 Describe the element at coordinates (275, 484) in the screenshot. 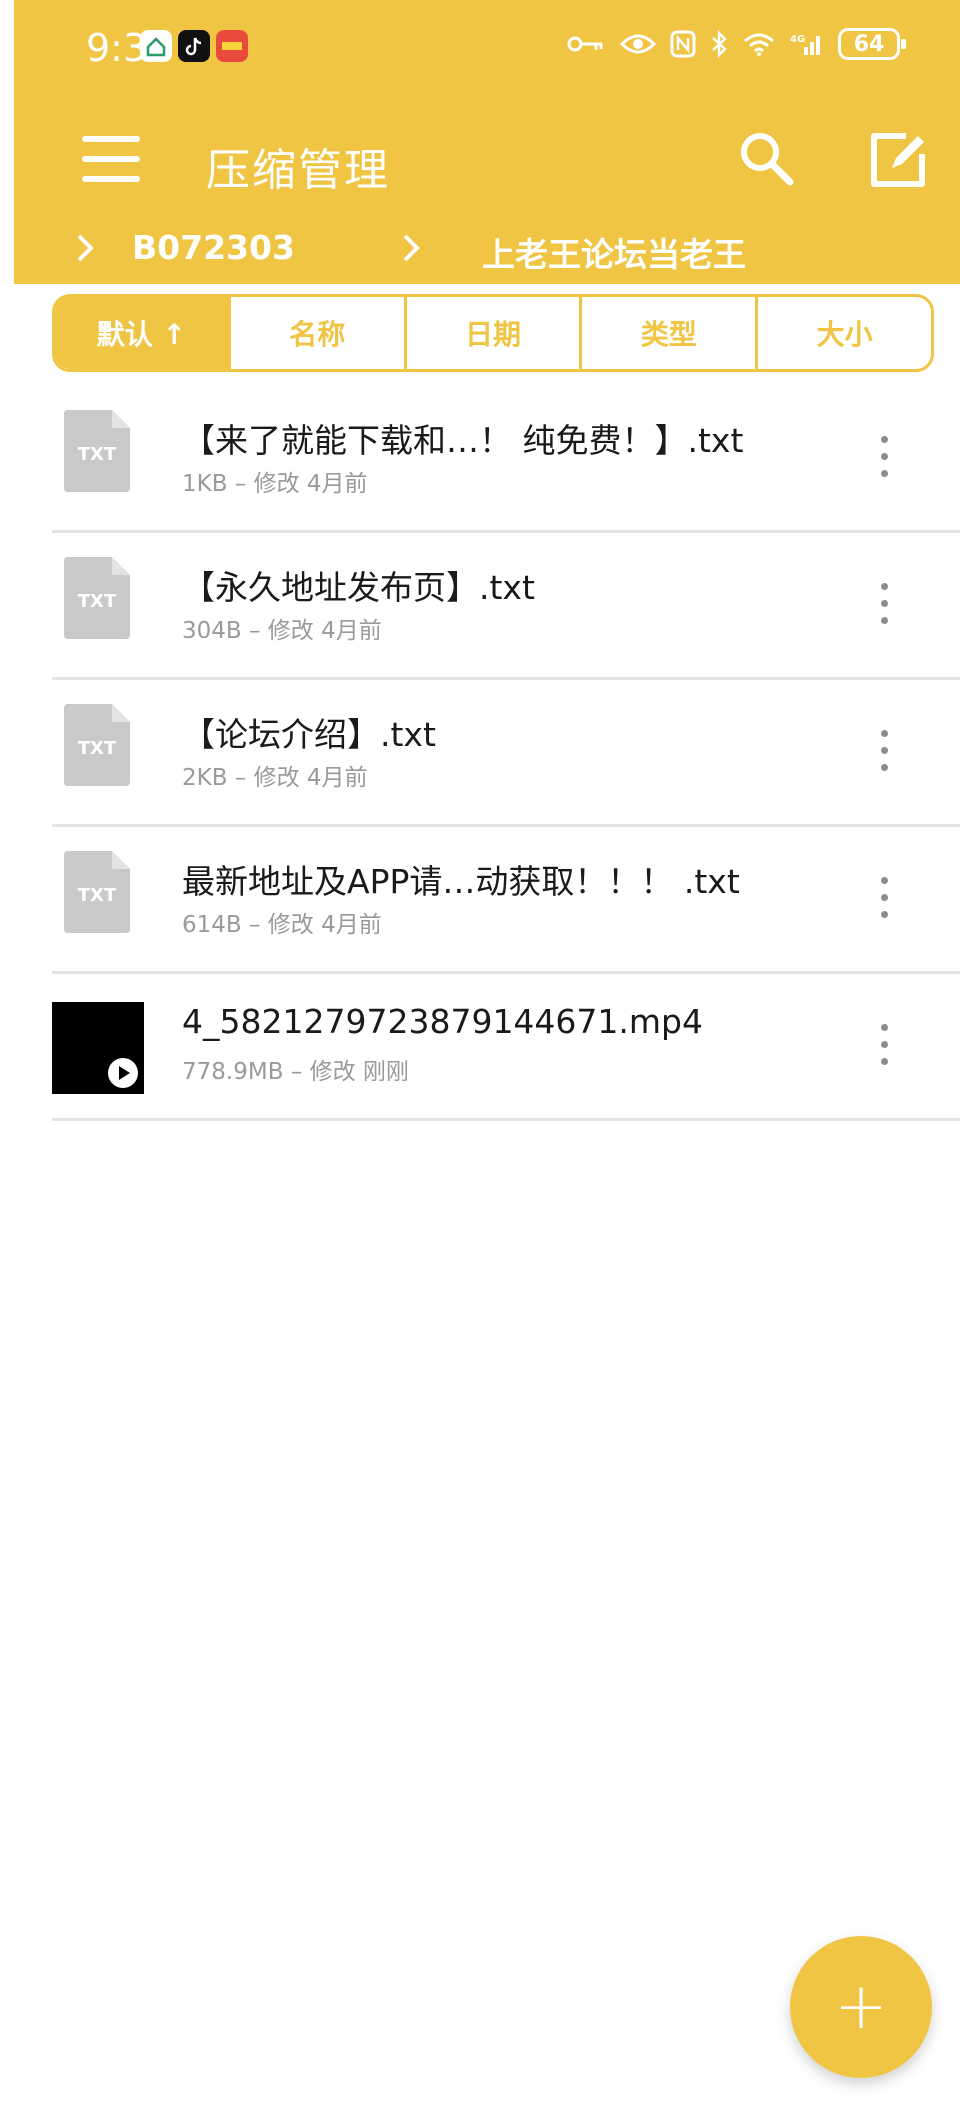

I see `file-meta: 1KB – 修改 4月前` at that location.